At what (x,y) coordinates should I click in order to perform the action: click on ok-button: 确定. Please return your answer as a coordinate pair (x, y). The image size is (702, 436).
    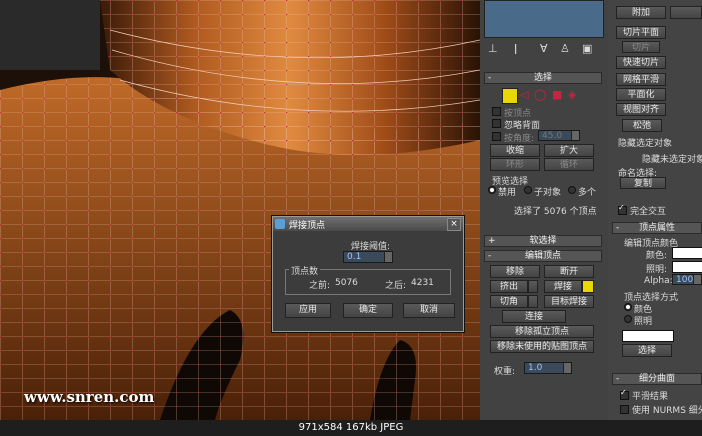
    Looking at the image, I should click on (368, 310).